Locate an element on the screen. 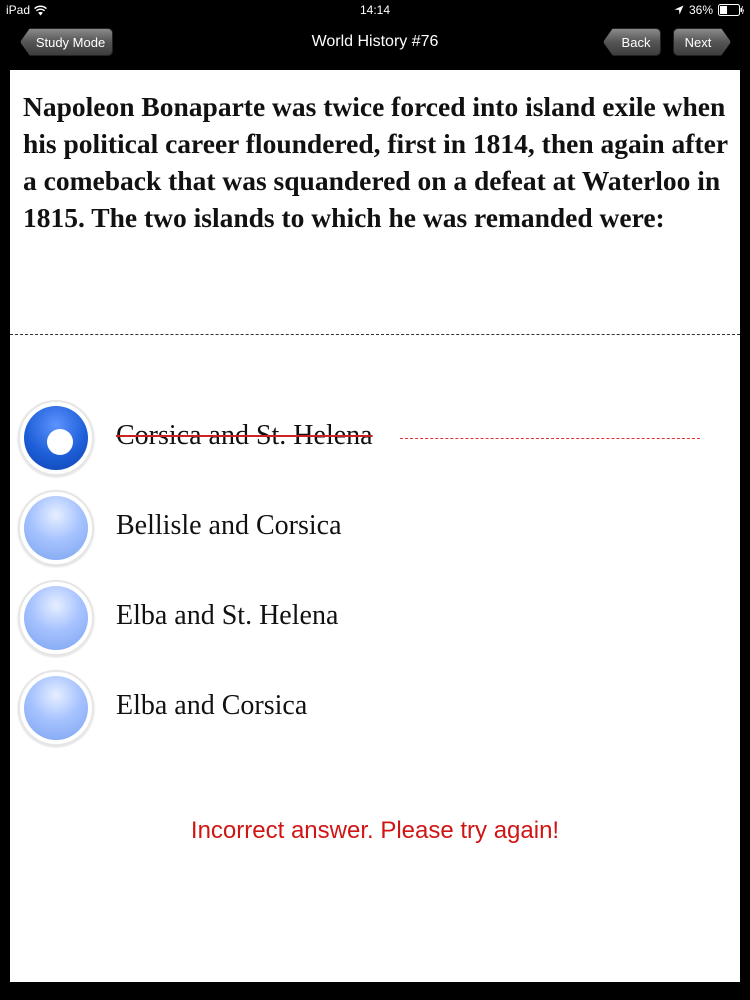 The height and width of the screenshot is (1000, 750). answer-label: Elba and Corsica is located at coordinates (211, 706).